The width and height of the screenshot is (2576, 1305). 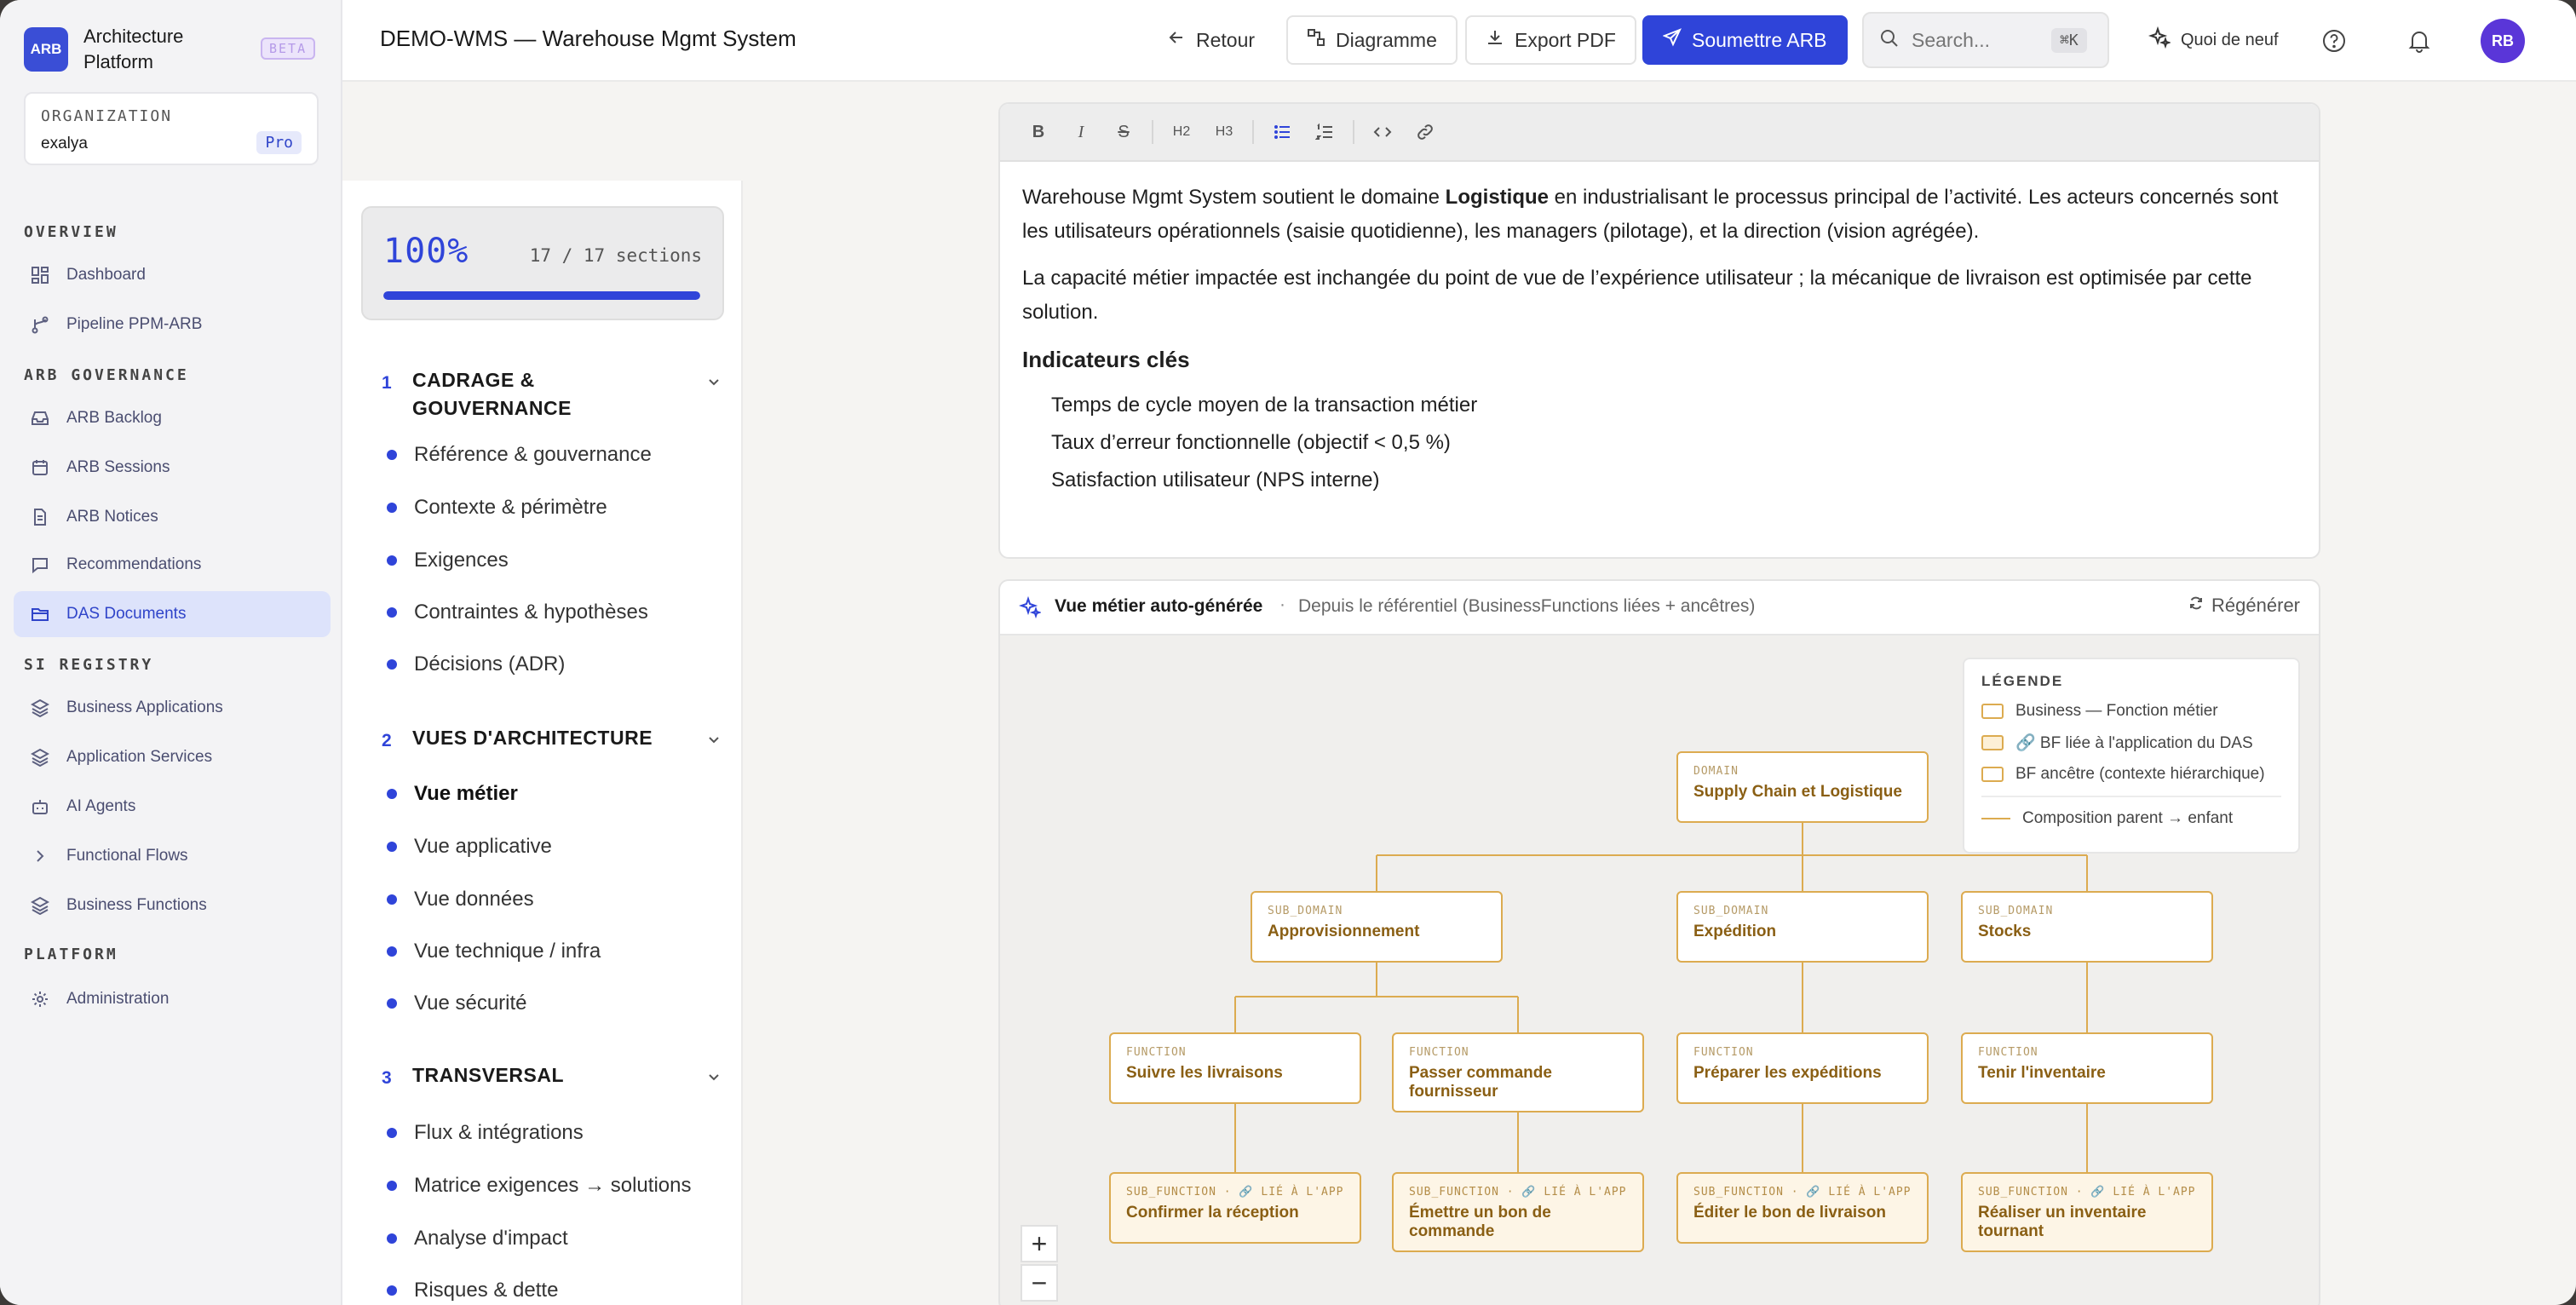 What do you see at coordinates (2230, 39) in the screenshot?
I see `whats-new-label: Quoi de neuf` at bounding box center [2230, 39].